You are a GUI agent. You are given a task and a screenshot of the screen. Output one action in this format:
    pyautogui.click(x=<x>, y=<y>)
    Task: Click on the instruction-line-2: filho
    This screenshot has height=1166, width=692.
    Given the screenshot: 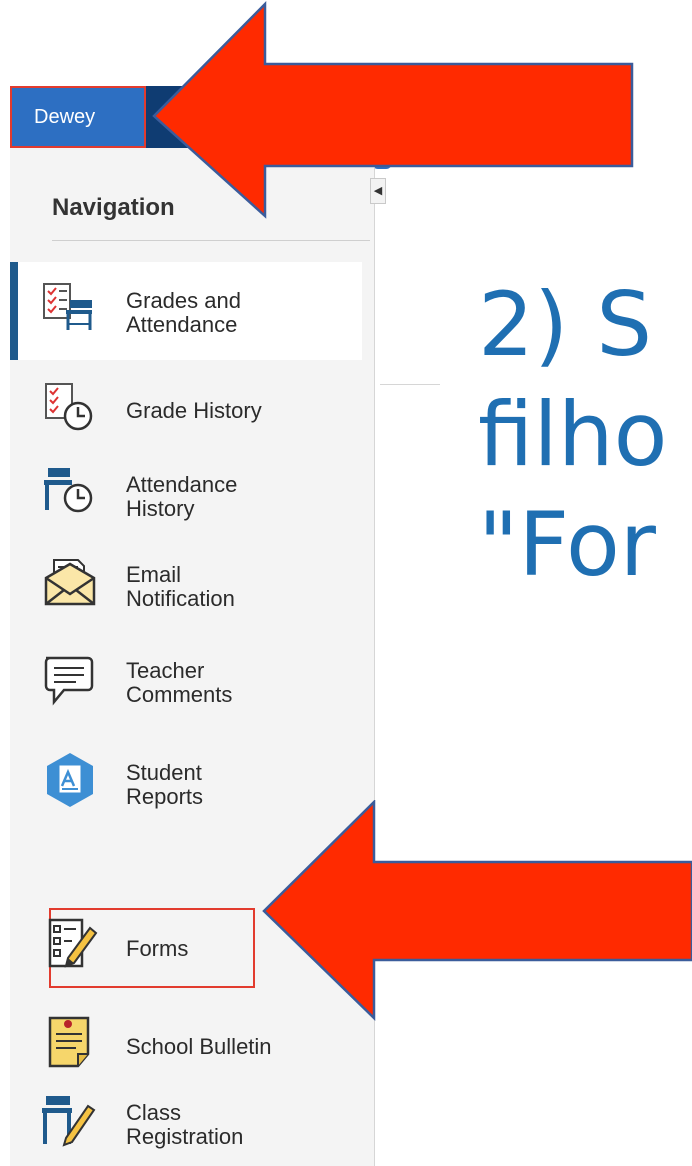 What is the action you would take?
    pyautogui.click(x=573, y=434)
    